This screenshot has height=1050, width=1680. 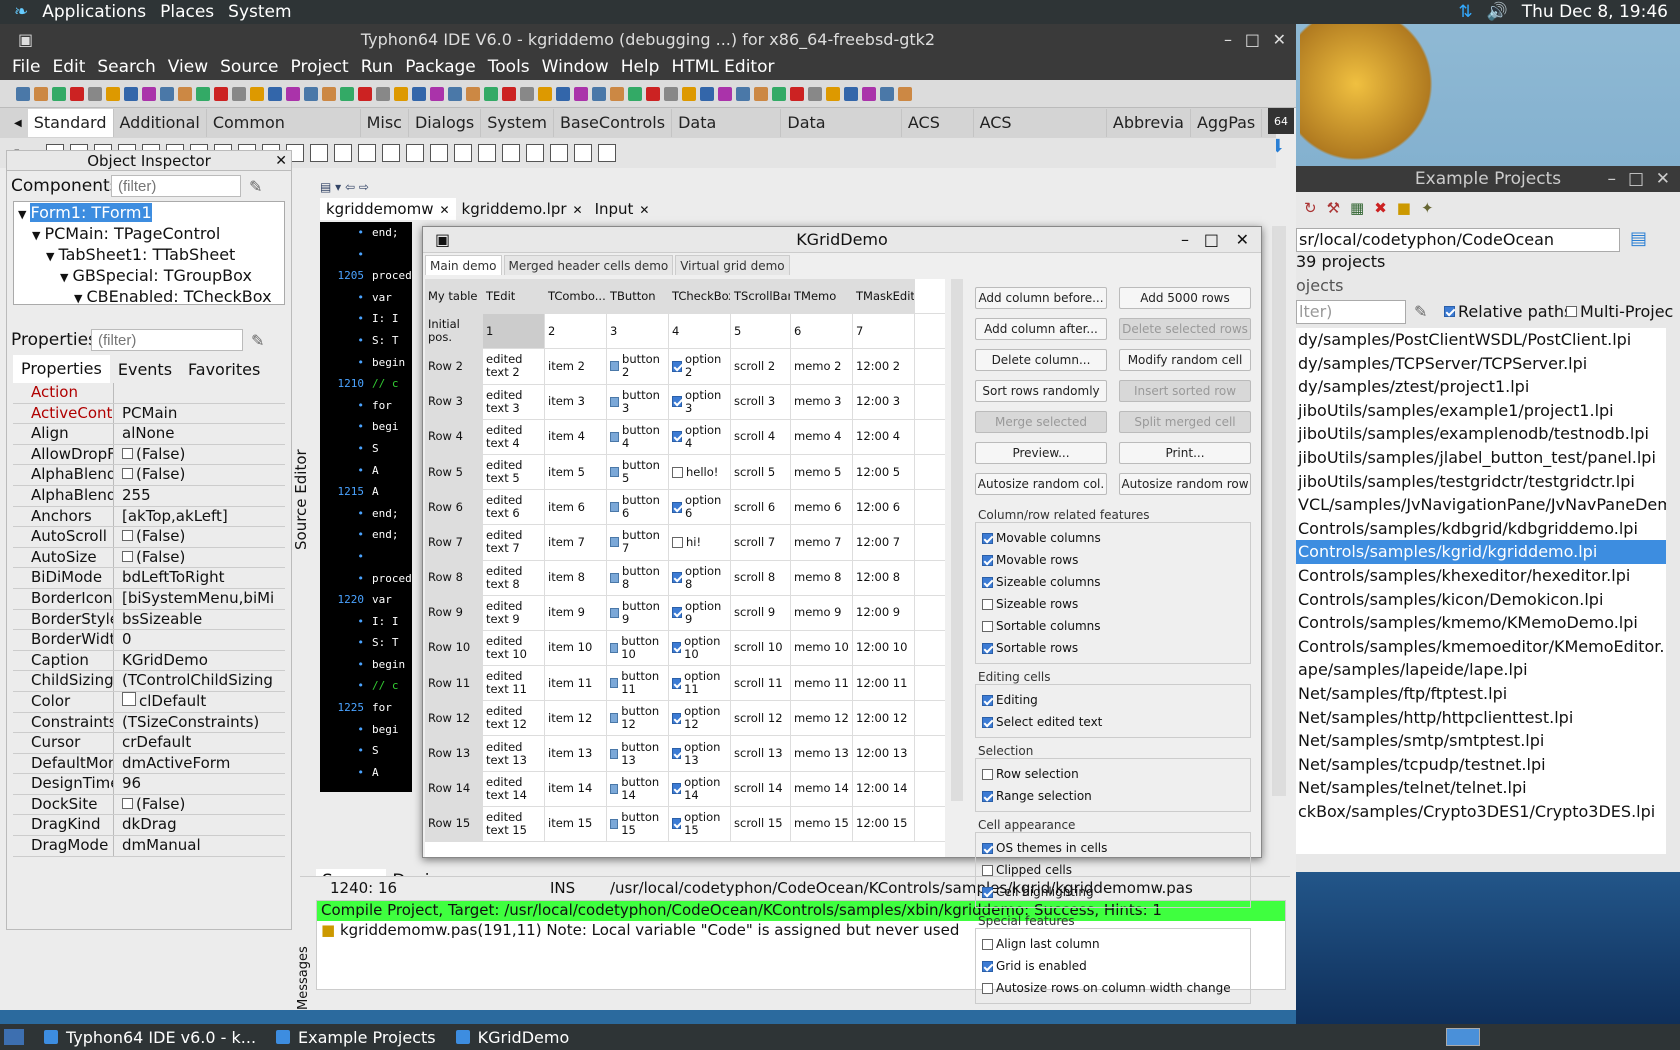 What do you see at coordinates (938, 134) in the screenshot?
I see `palette-tab-acs-i-o: ACS I/O` at bounding box center [938, 134].